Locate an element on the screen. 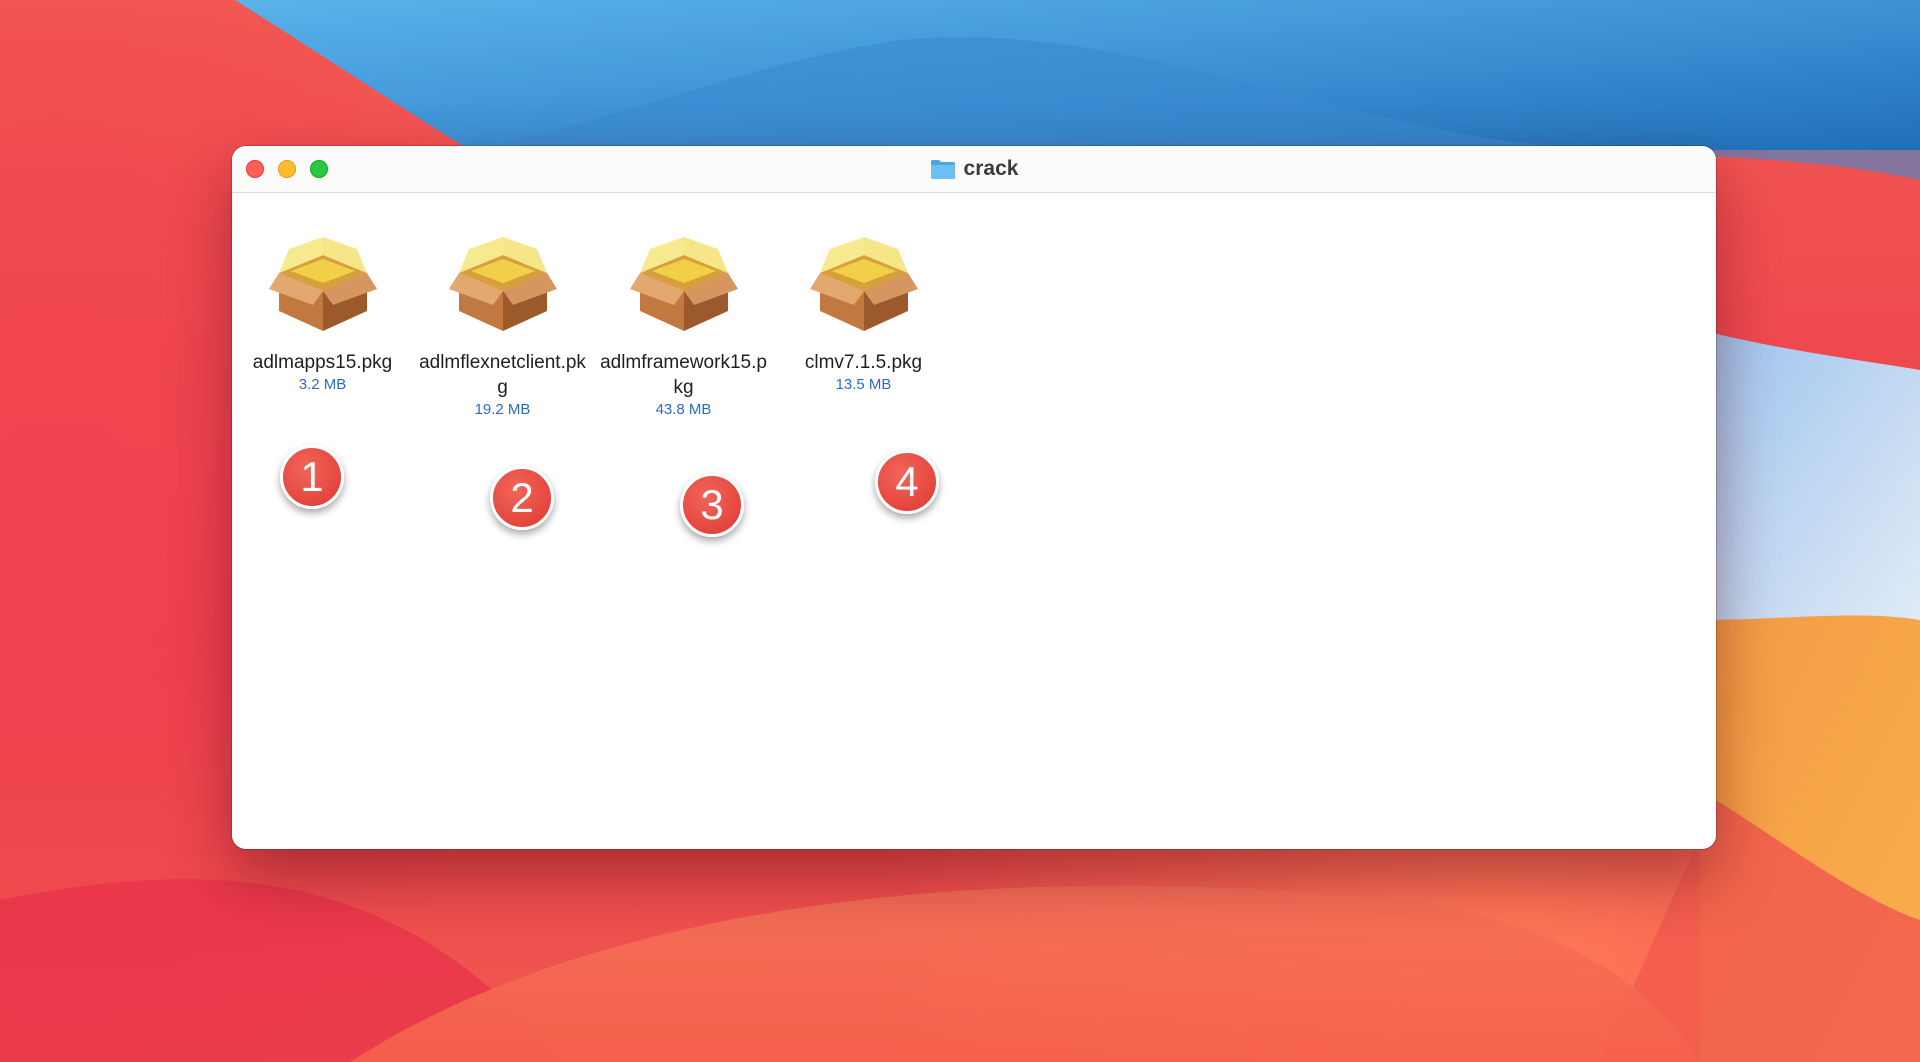  window-titlebar: crack is located at coordinates (974, 169).